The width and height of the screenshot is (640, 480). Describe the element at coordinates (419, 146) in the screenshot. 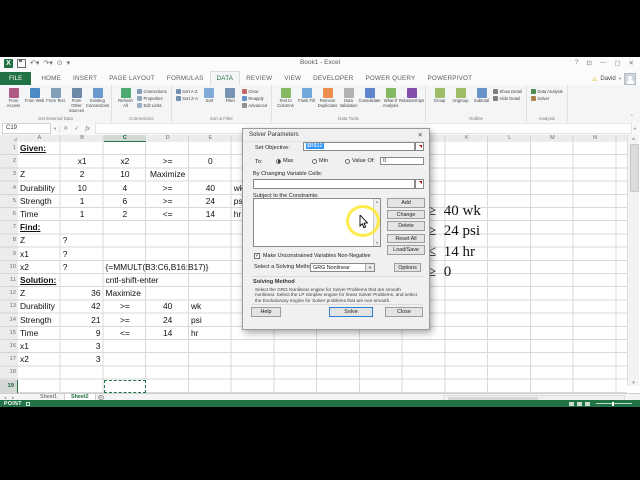

I see `objective-range-picker-icon` at that location.